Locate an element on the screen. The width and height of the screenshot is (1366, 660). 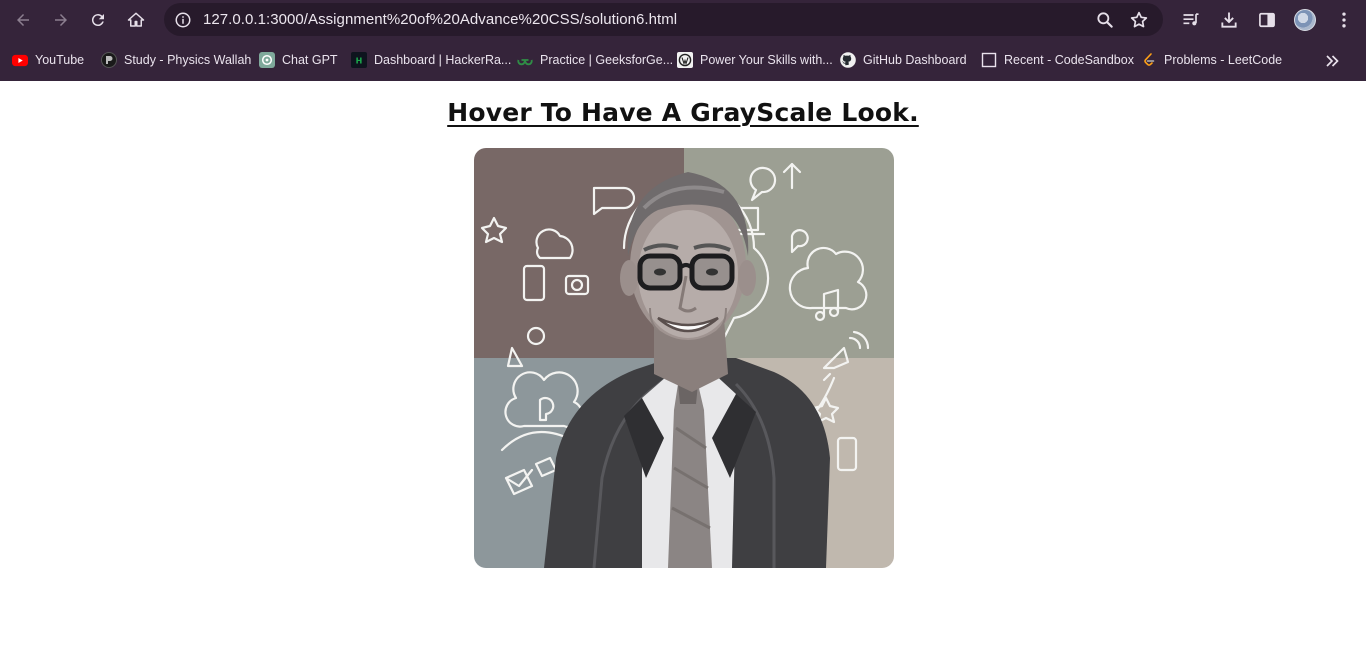
media-control-button is located at coordinates (1191, 20).